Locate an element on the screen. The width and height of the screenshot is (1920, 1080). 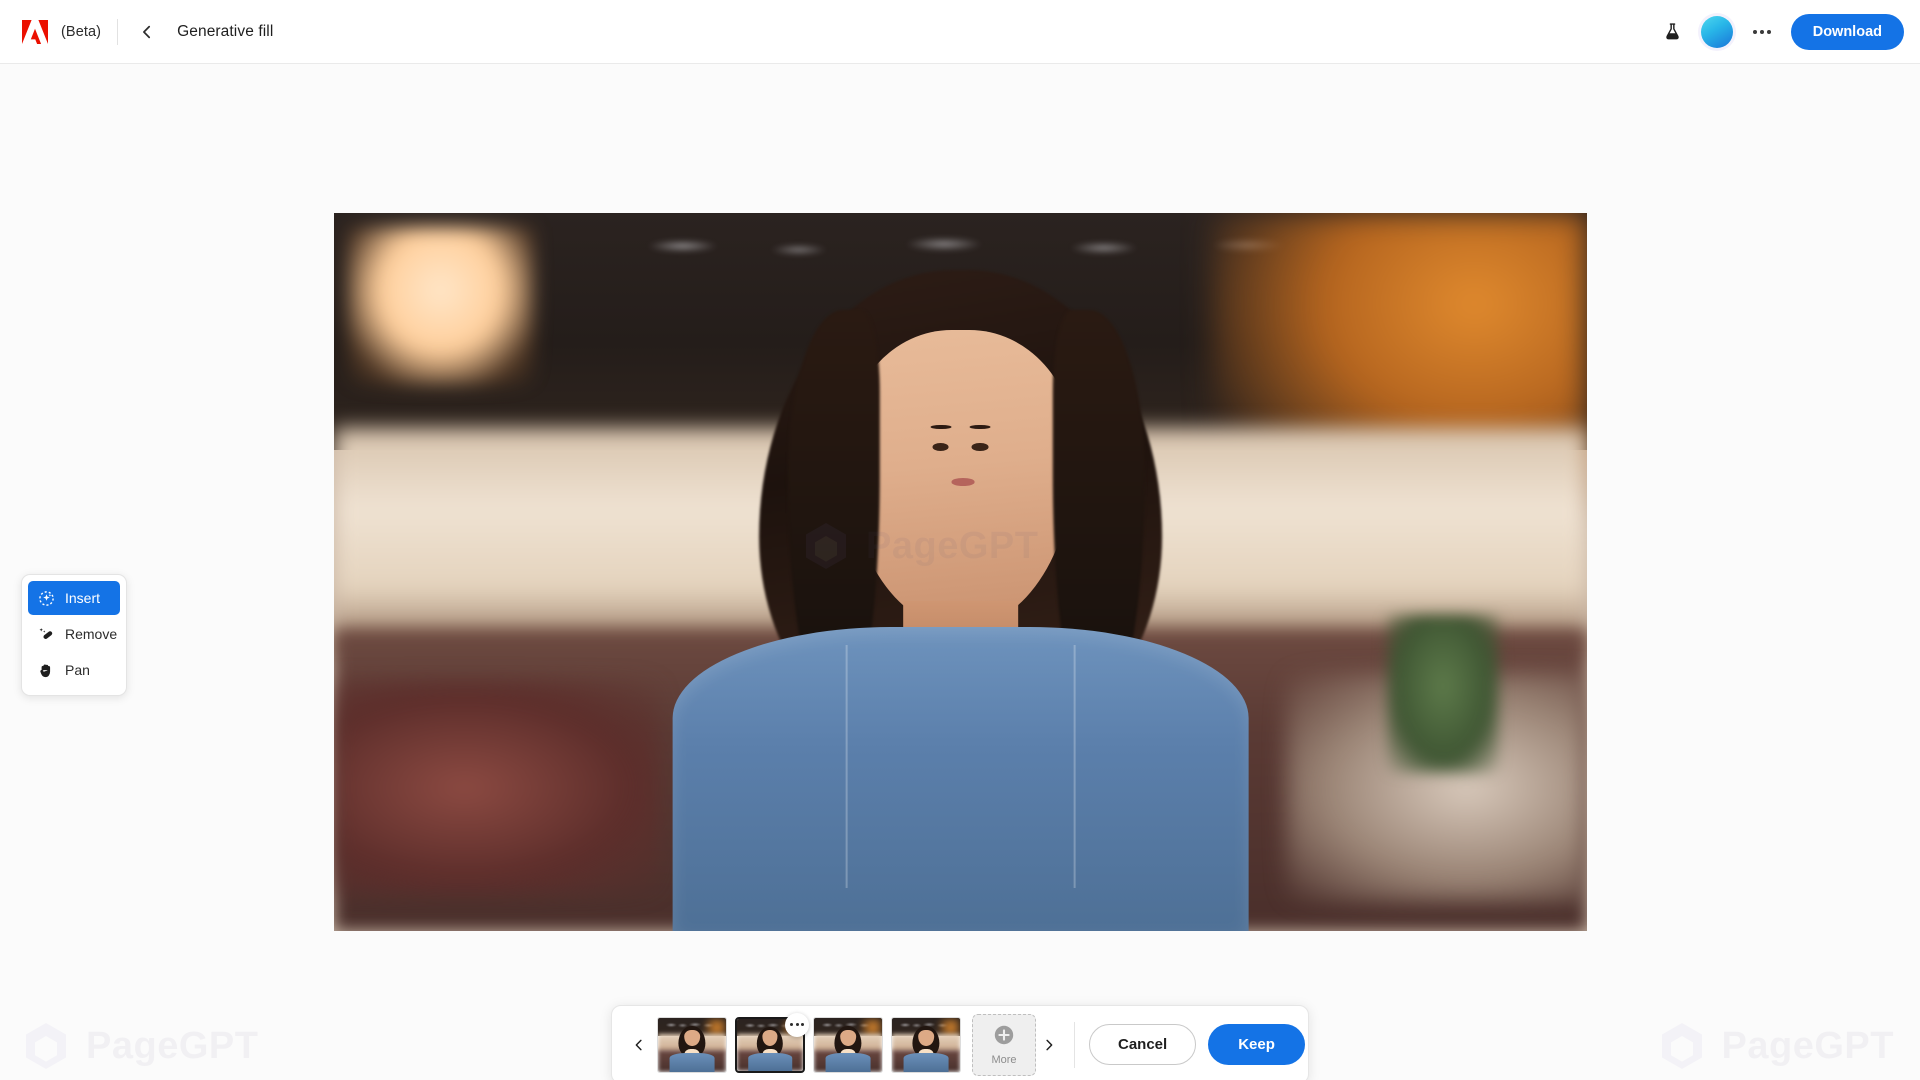
subject-brow-left is located at coordinates (941, 427).